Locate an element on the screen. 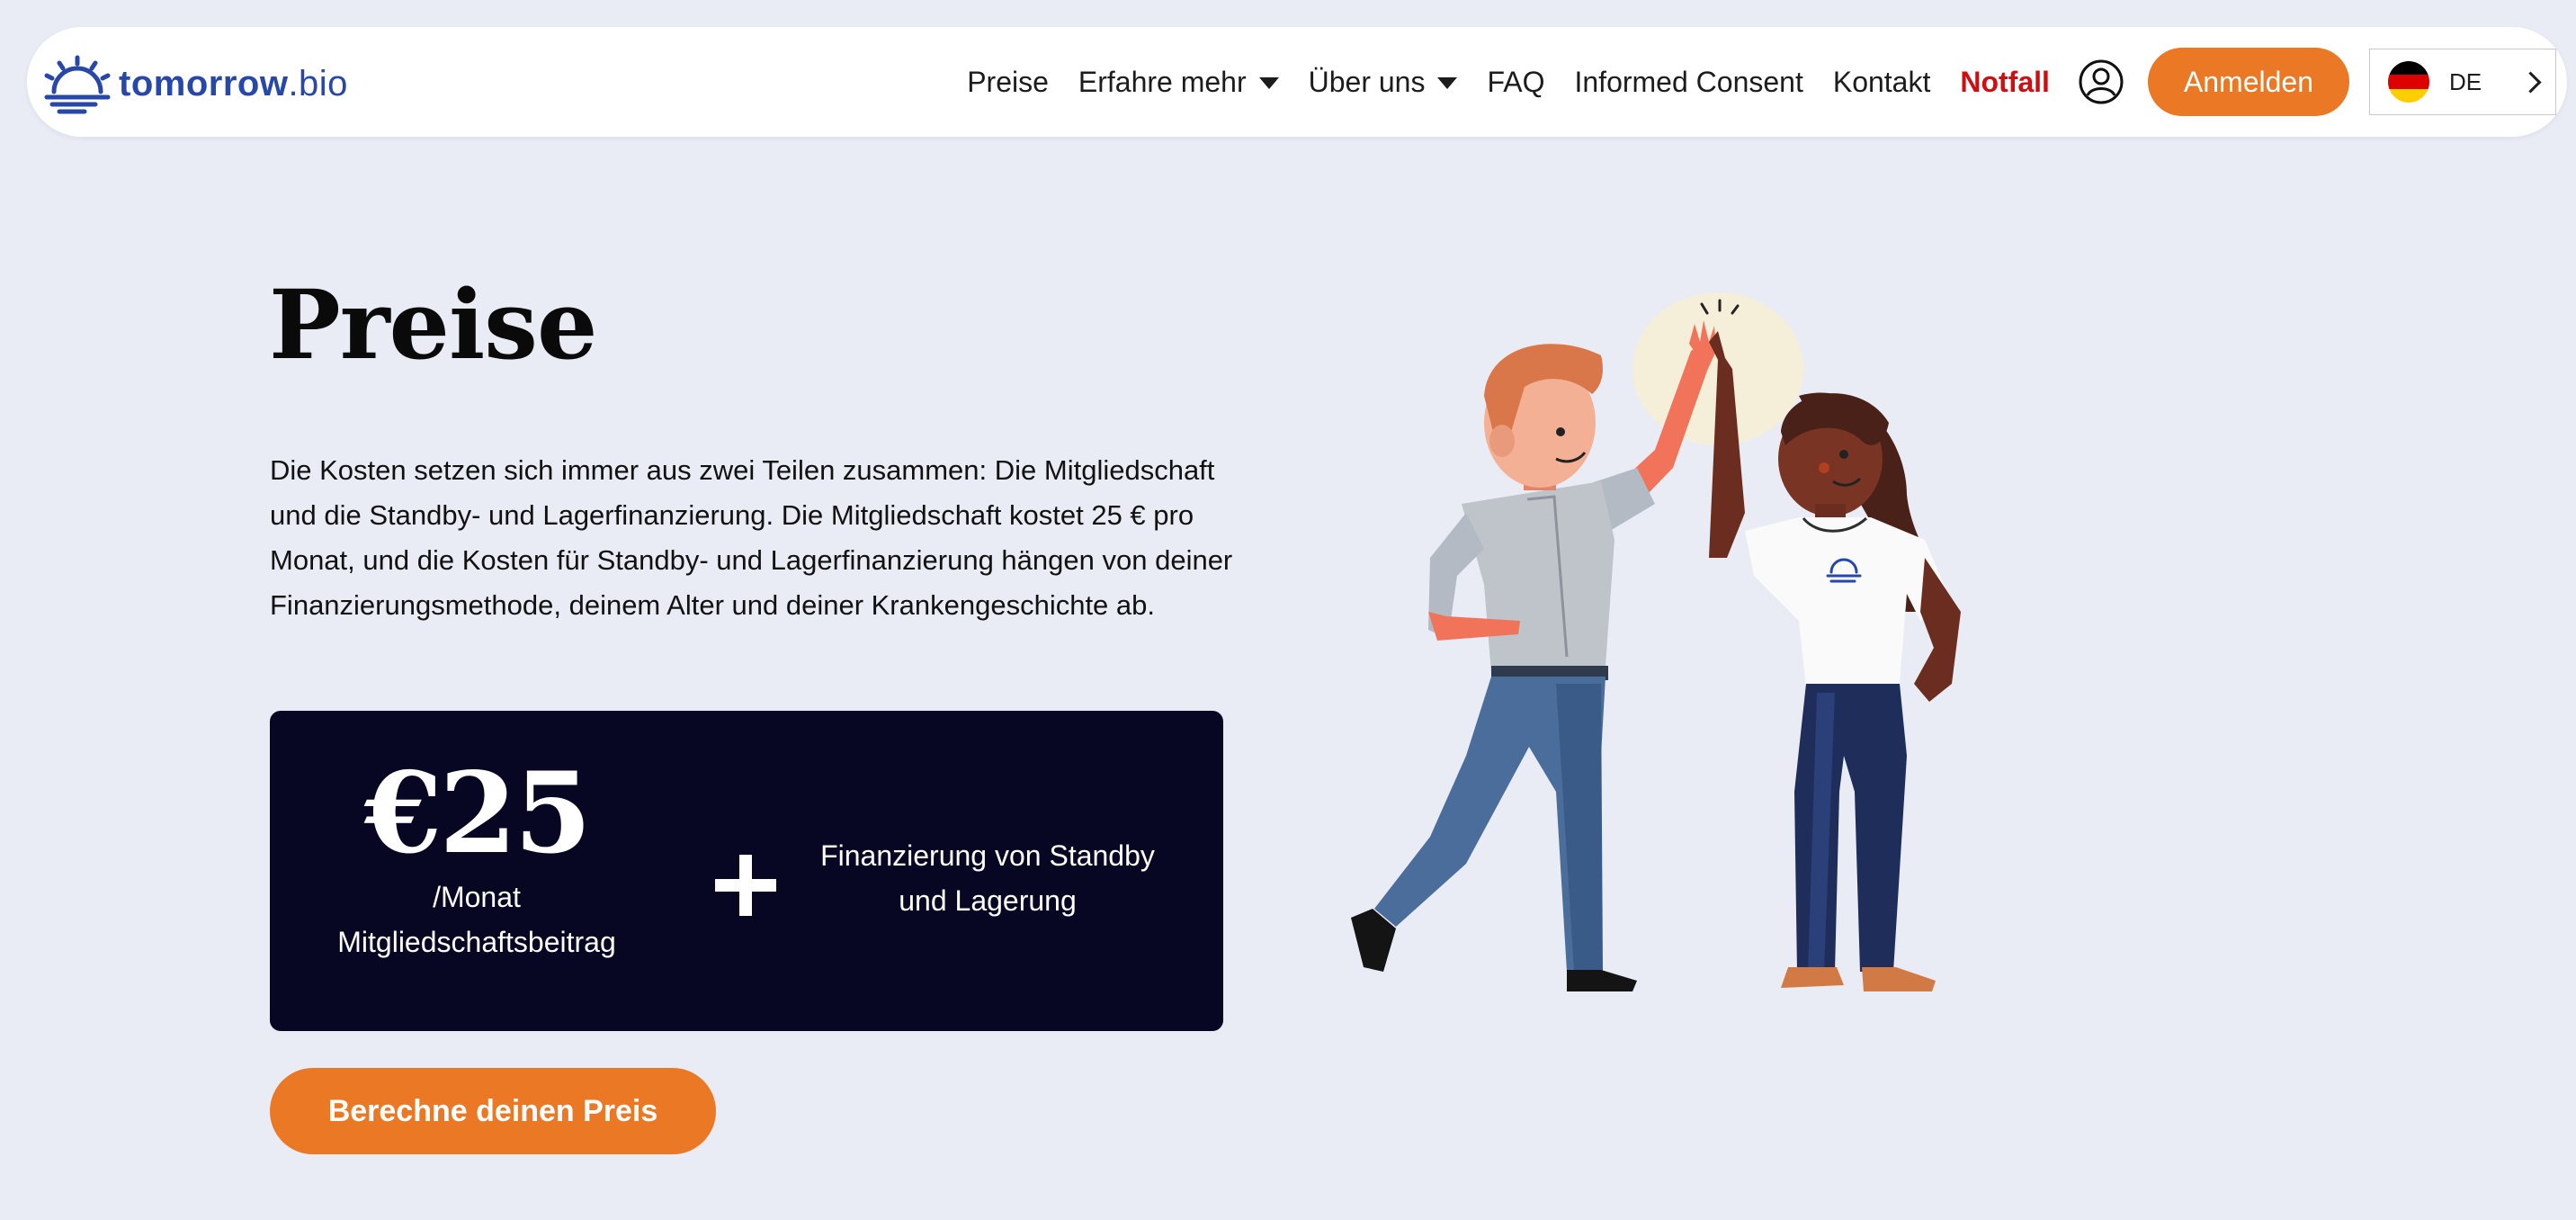 The height and width of the screenshot is (1220, 2576). login-button: Anmelden is located at coordinates (2248, 82).